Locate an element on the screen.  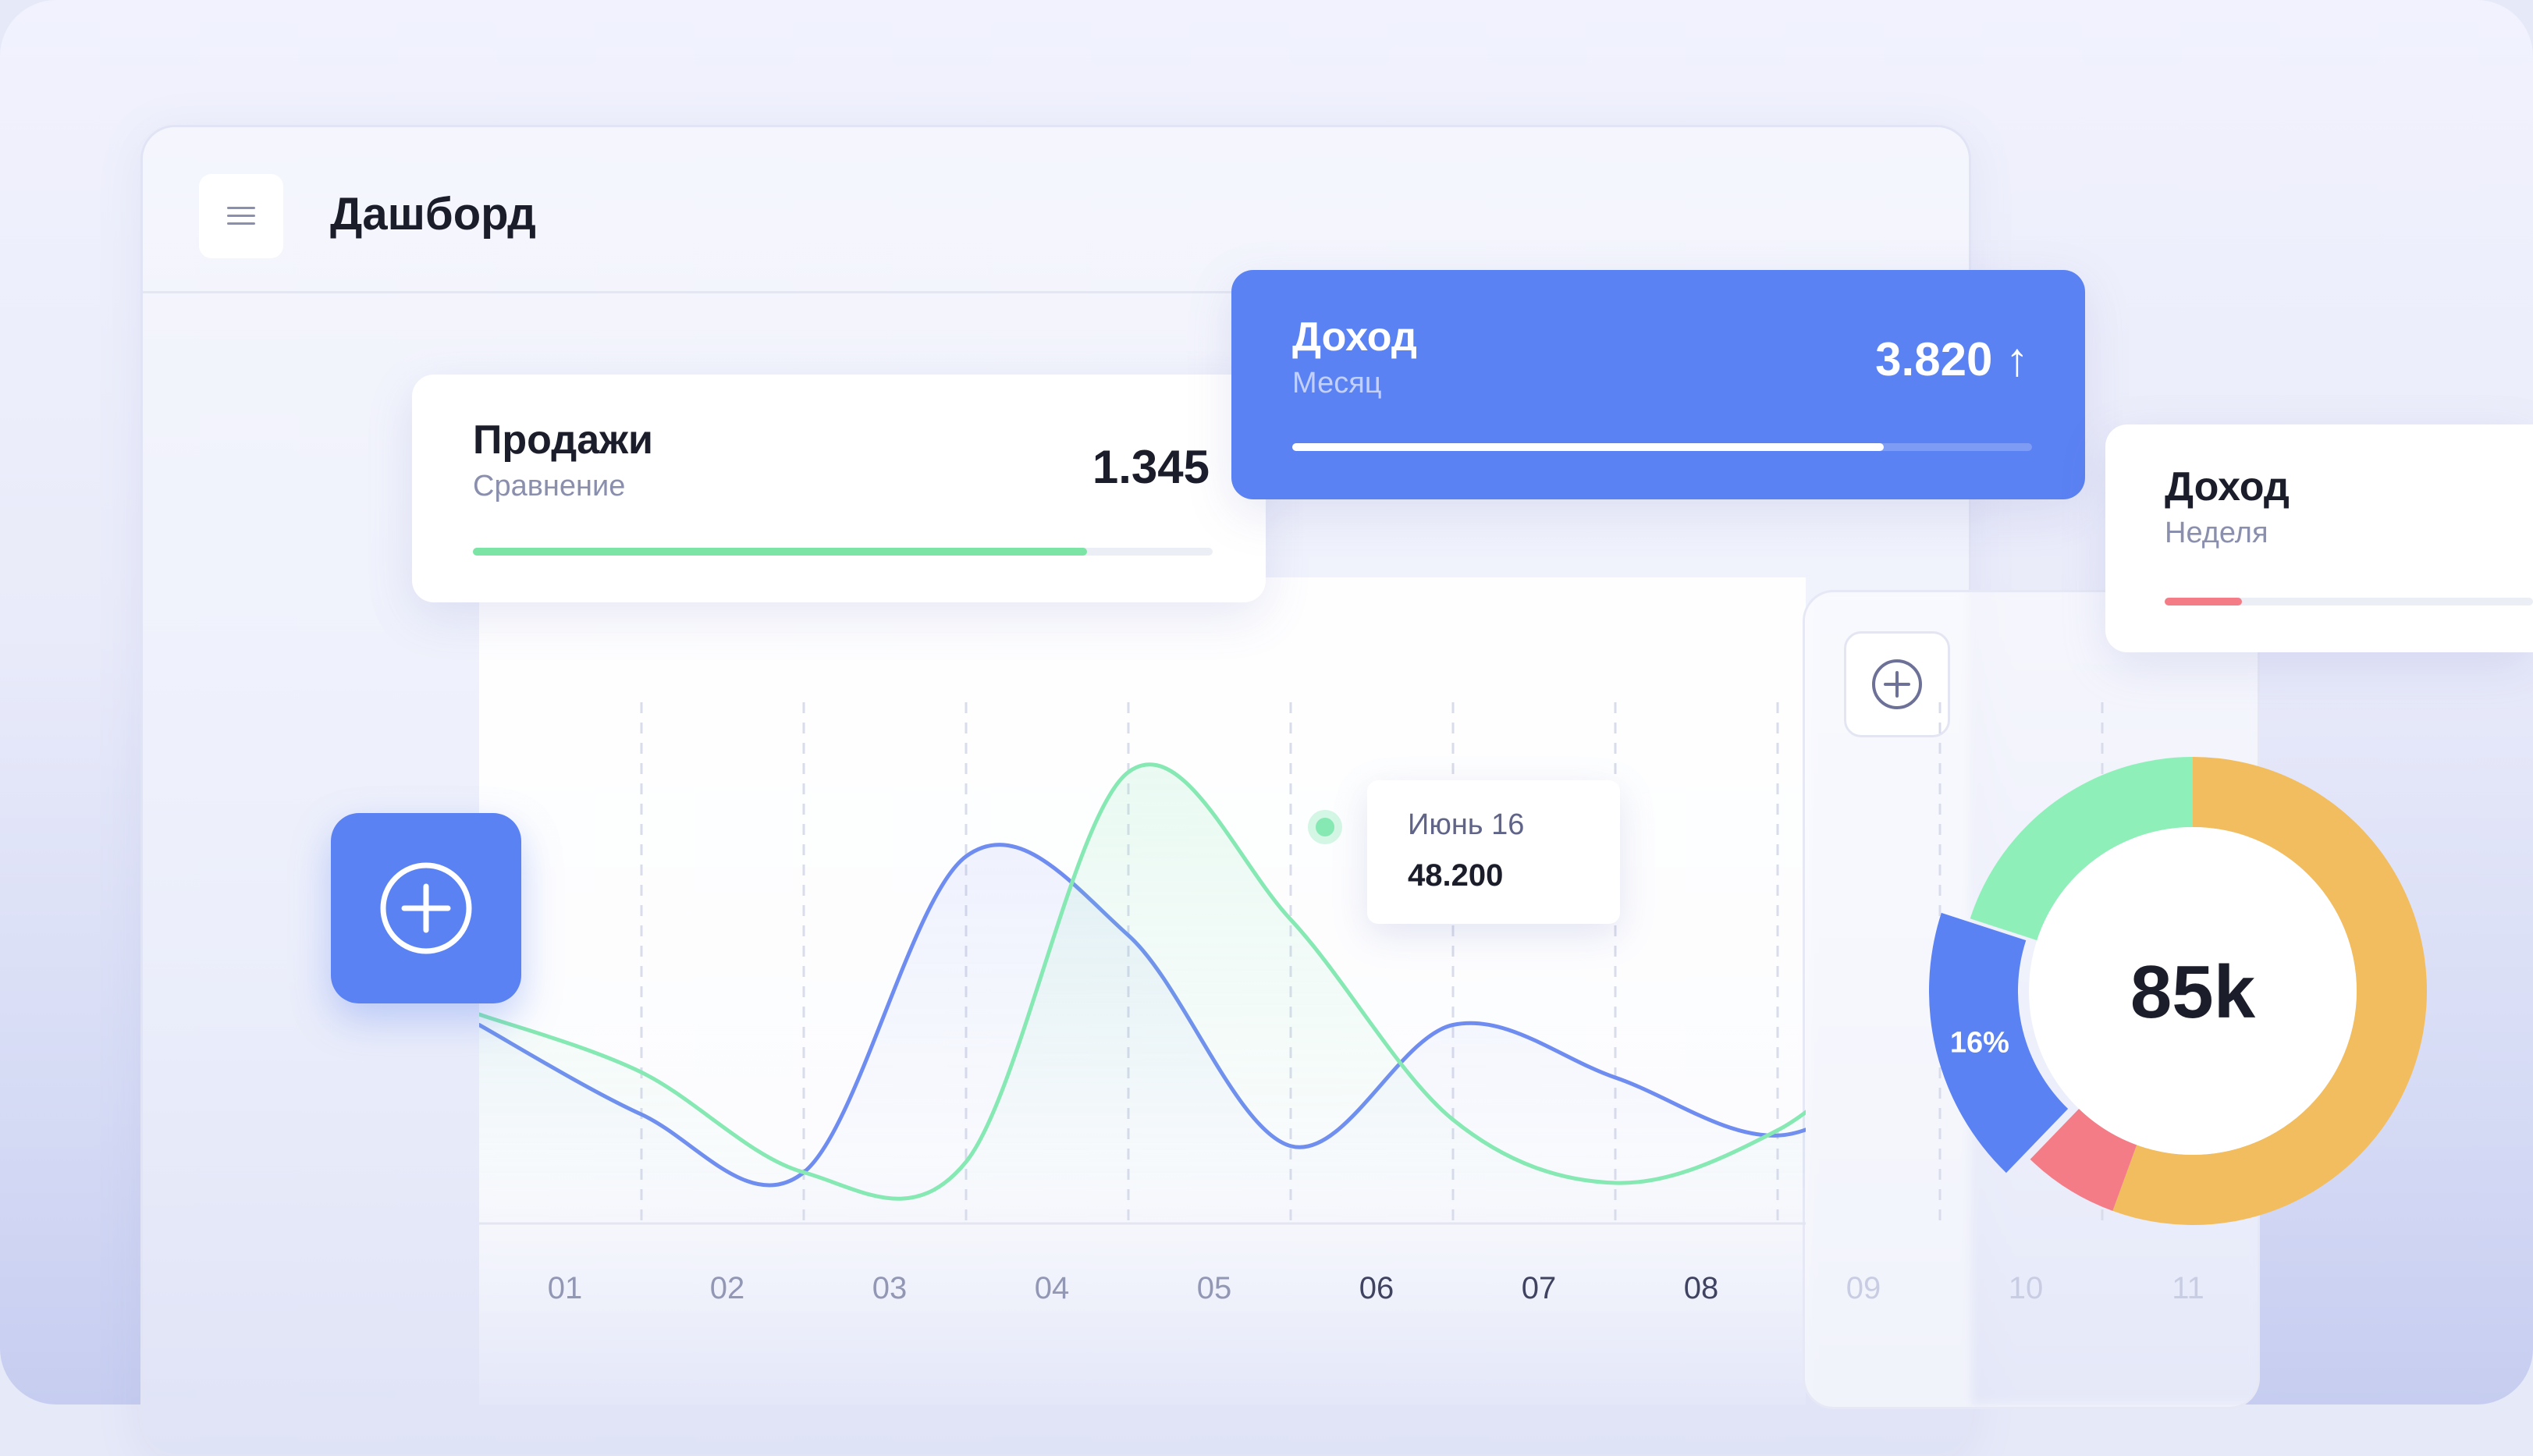
income-month-progress-fill is located at coordinates (1588, 447).